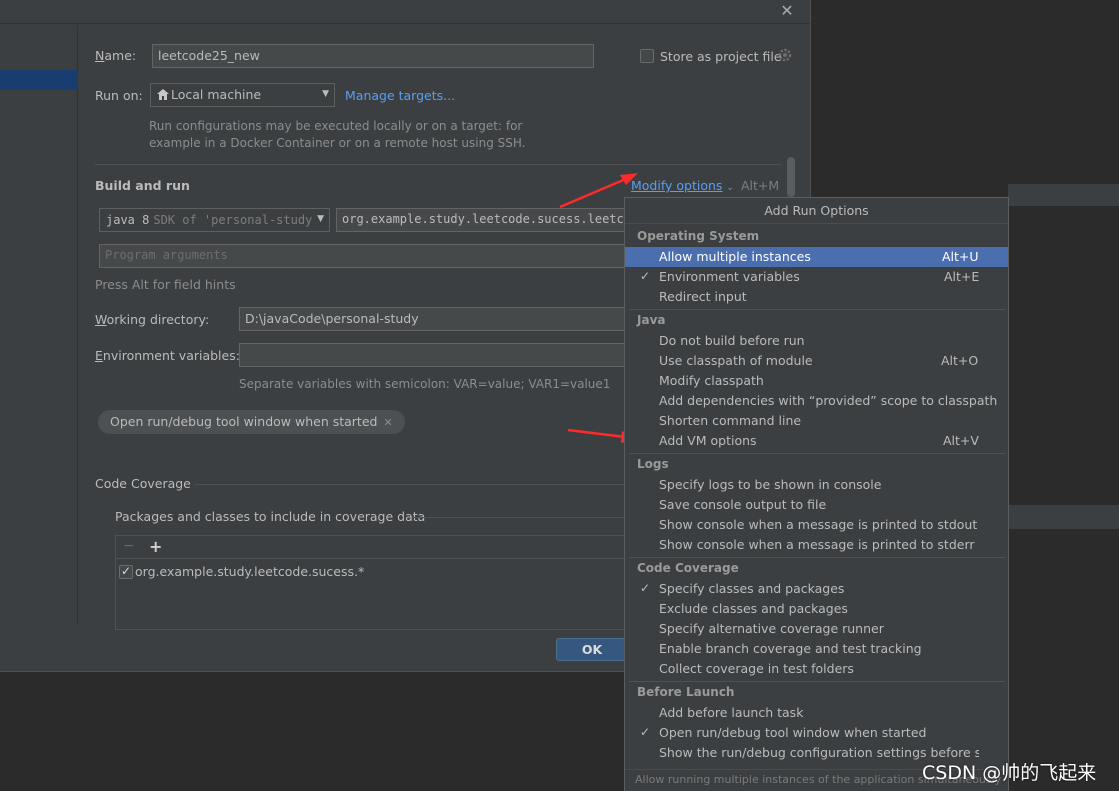 This screenshot has width=1119, height=791. I want to click on menu-item-environment-variables: Environment variables, so click(729, 276).